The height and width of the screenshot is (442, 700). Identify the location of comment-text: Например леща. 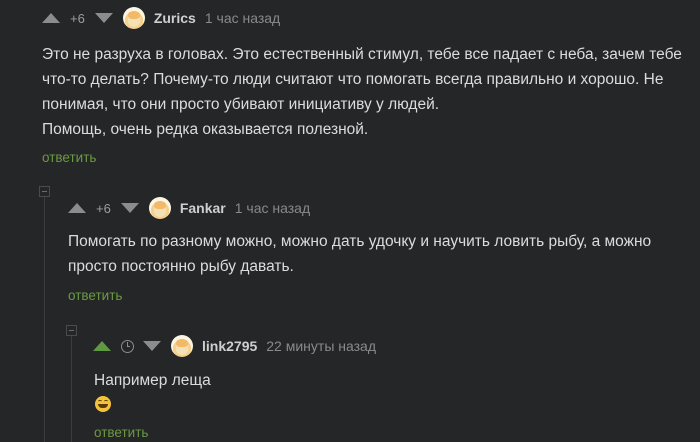
(152, 380).